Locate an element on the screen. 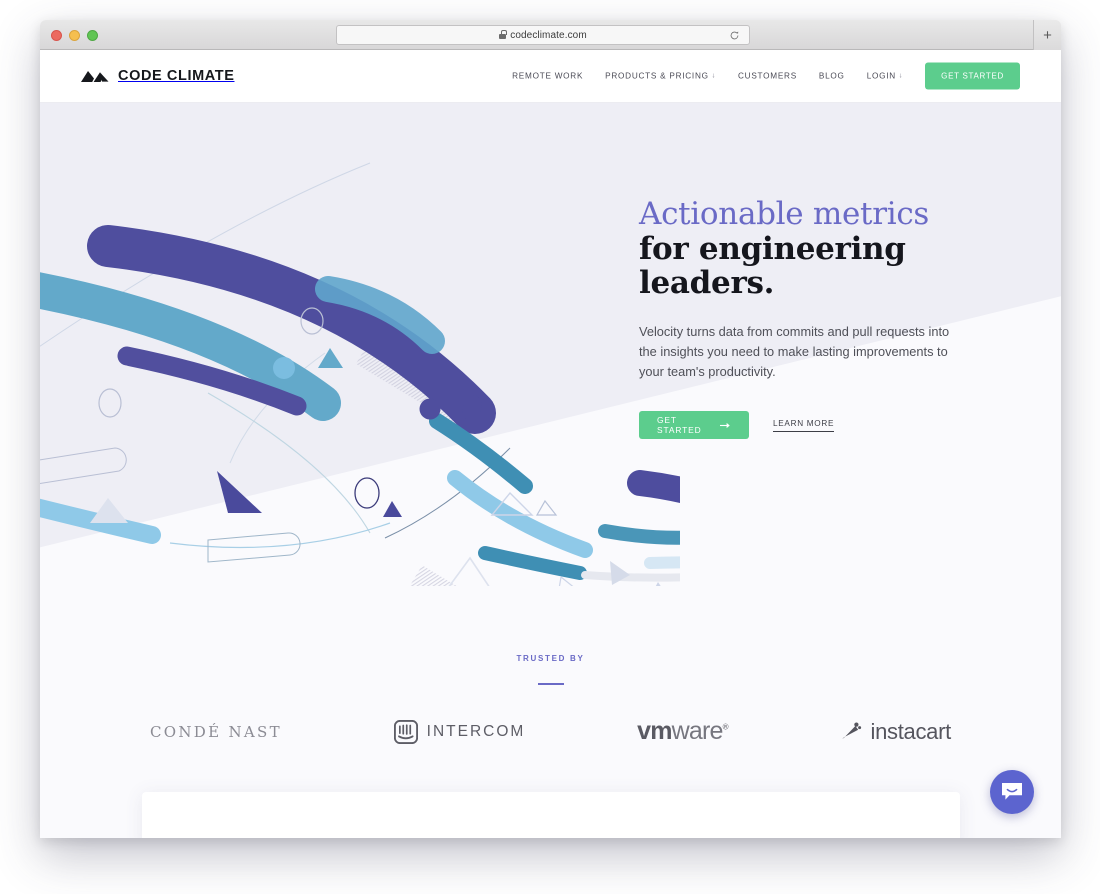 The width and height of the screenshot is (1100, 894). browser-titlebar: codeclimate.com + is located at coordinates (550, 35).